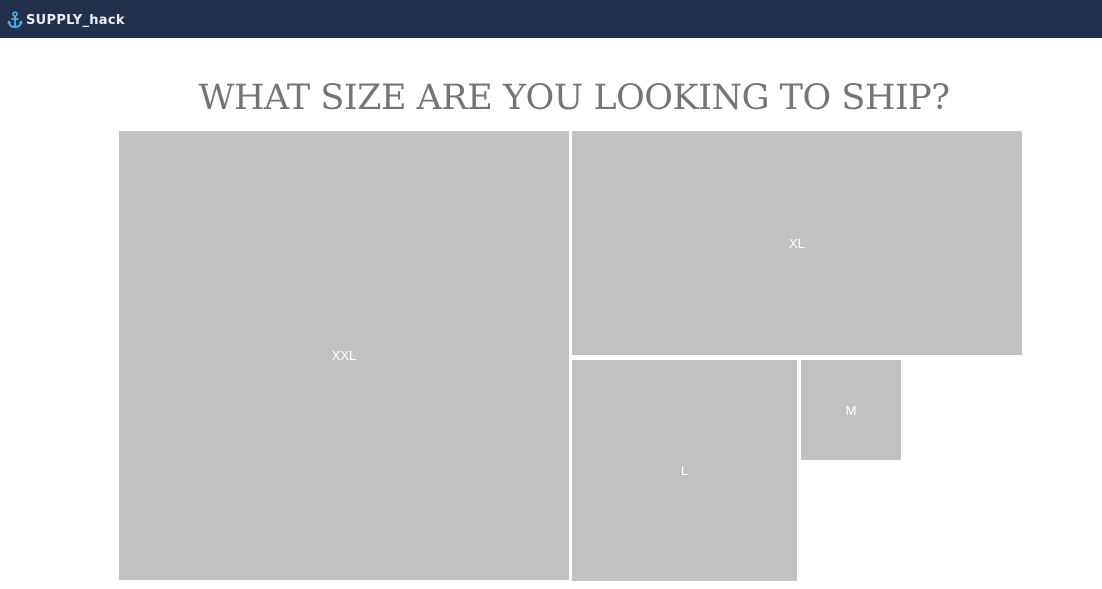  I want to click on brand-name: SUPPLY_hack, so click(75, 20).